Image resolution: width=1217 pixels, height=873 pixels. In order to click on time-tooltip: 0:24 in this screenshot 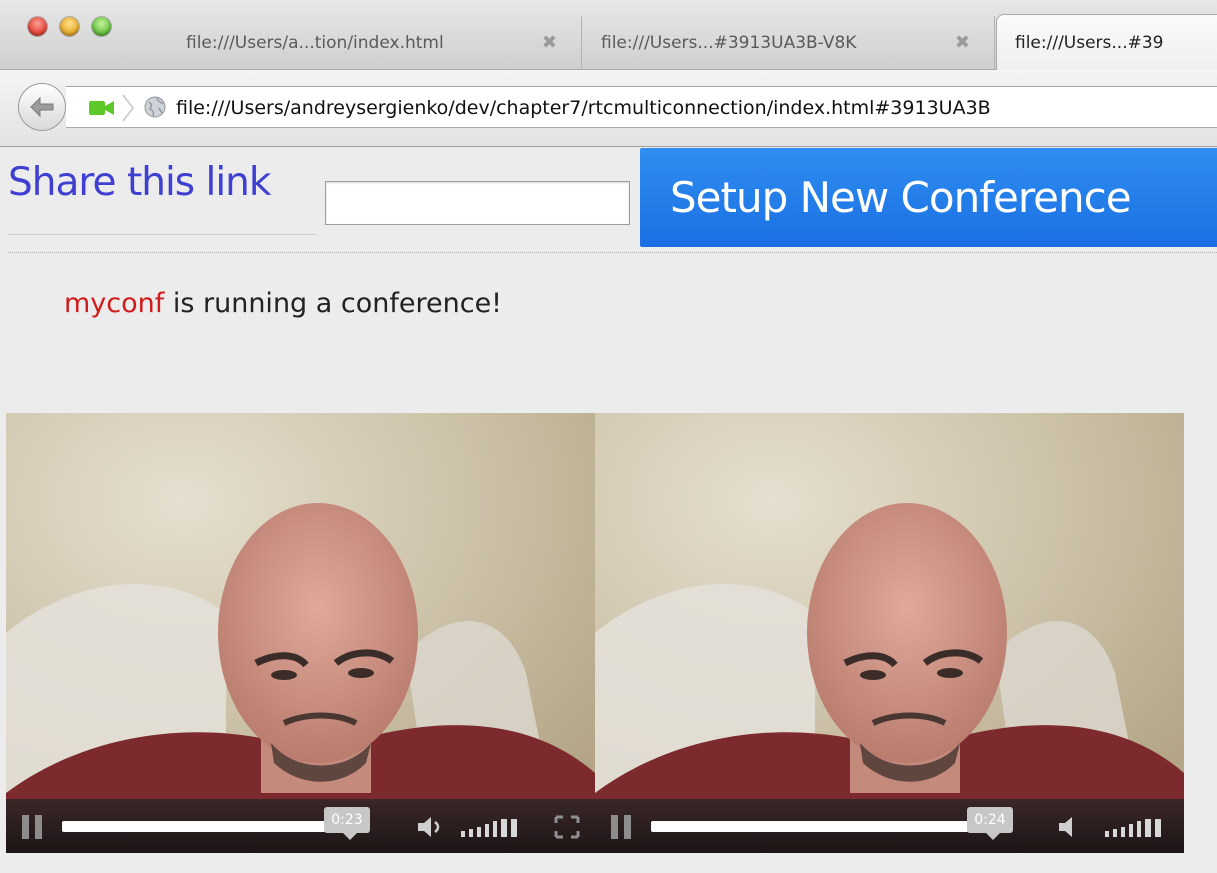, I will do `click(990, 823)`.